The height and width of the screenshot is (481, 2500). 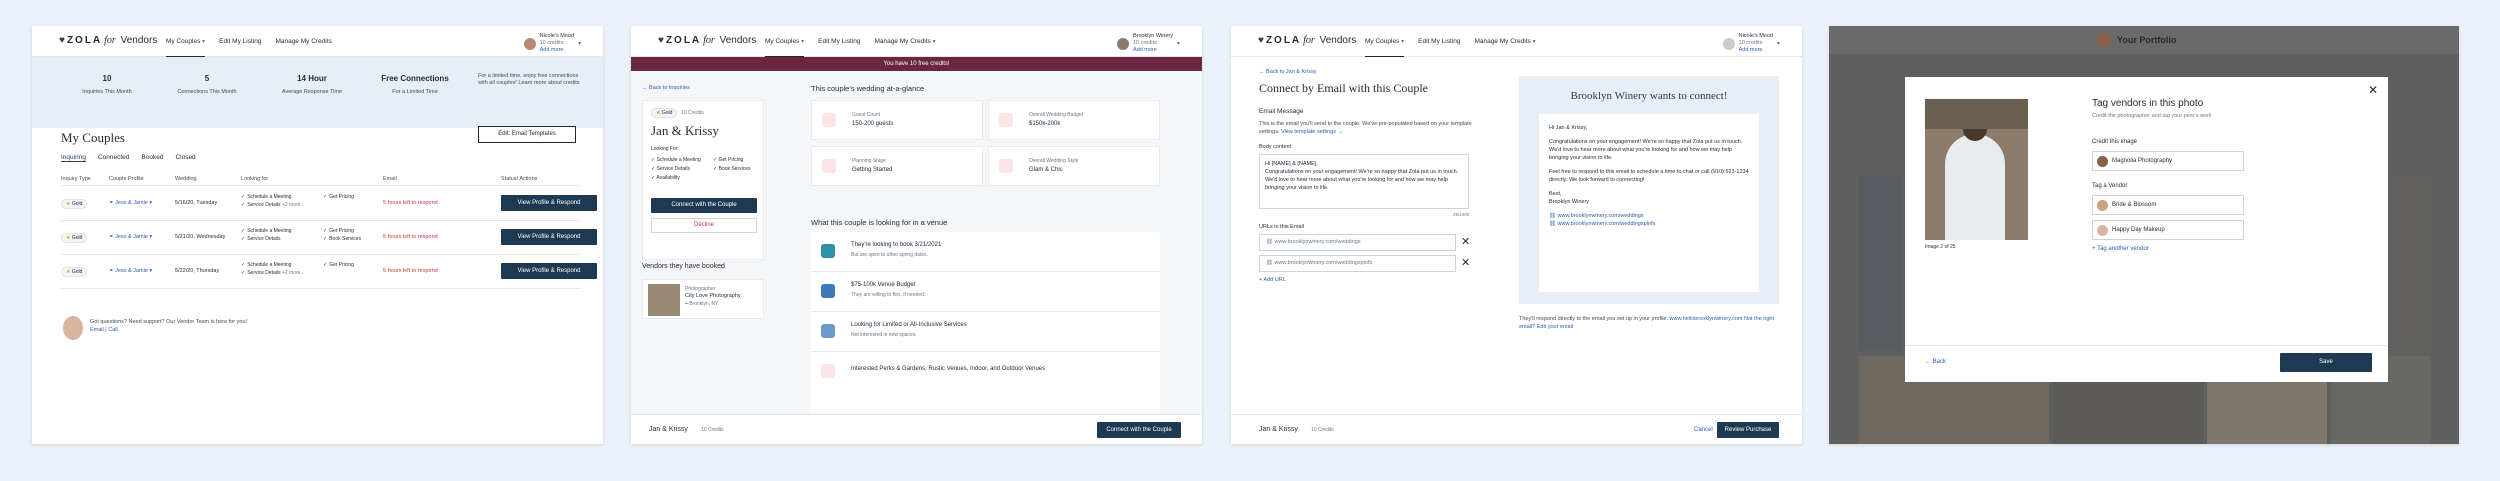 I want to click on save-button: Save, so click(x=2326, y=362).